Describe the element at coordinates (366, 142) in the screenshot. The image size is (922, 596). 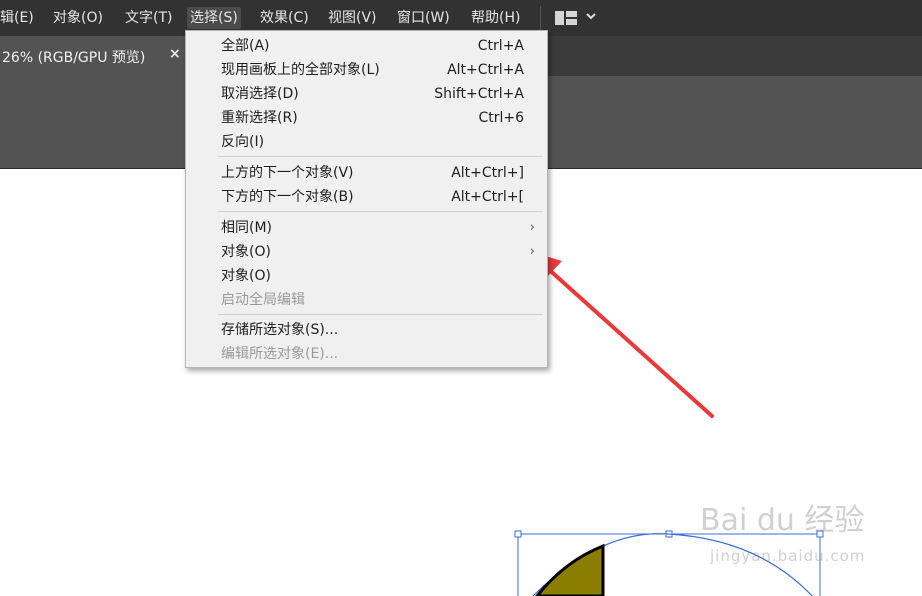
I see `menu-item-inverse: 反向(I)` at that location.